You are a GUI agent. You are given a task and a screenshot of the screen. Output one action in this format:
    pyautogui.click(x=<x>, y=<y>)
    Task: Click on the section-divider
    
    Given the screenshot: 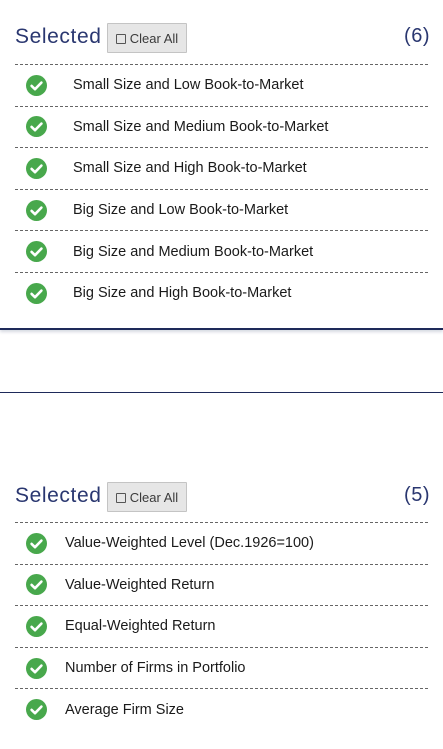 What is the action you would take?
    pyautogui.click(x=221, y=392)
    